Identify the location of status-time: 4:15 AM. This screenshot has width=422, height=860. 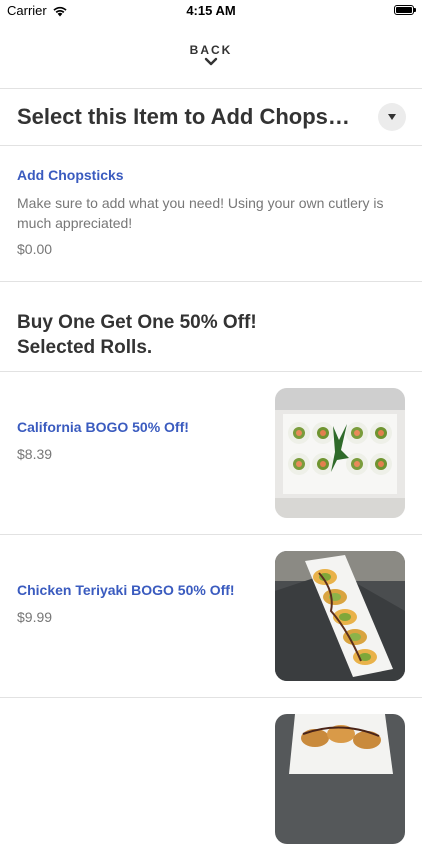
(211, 10).